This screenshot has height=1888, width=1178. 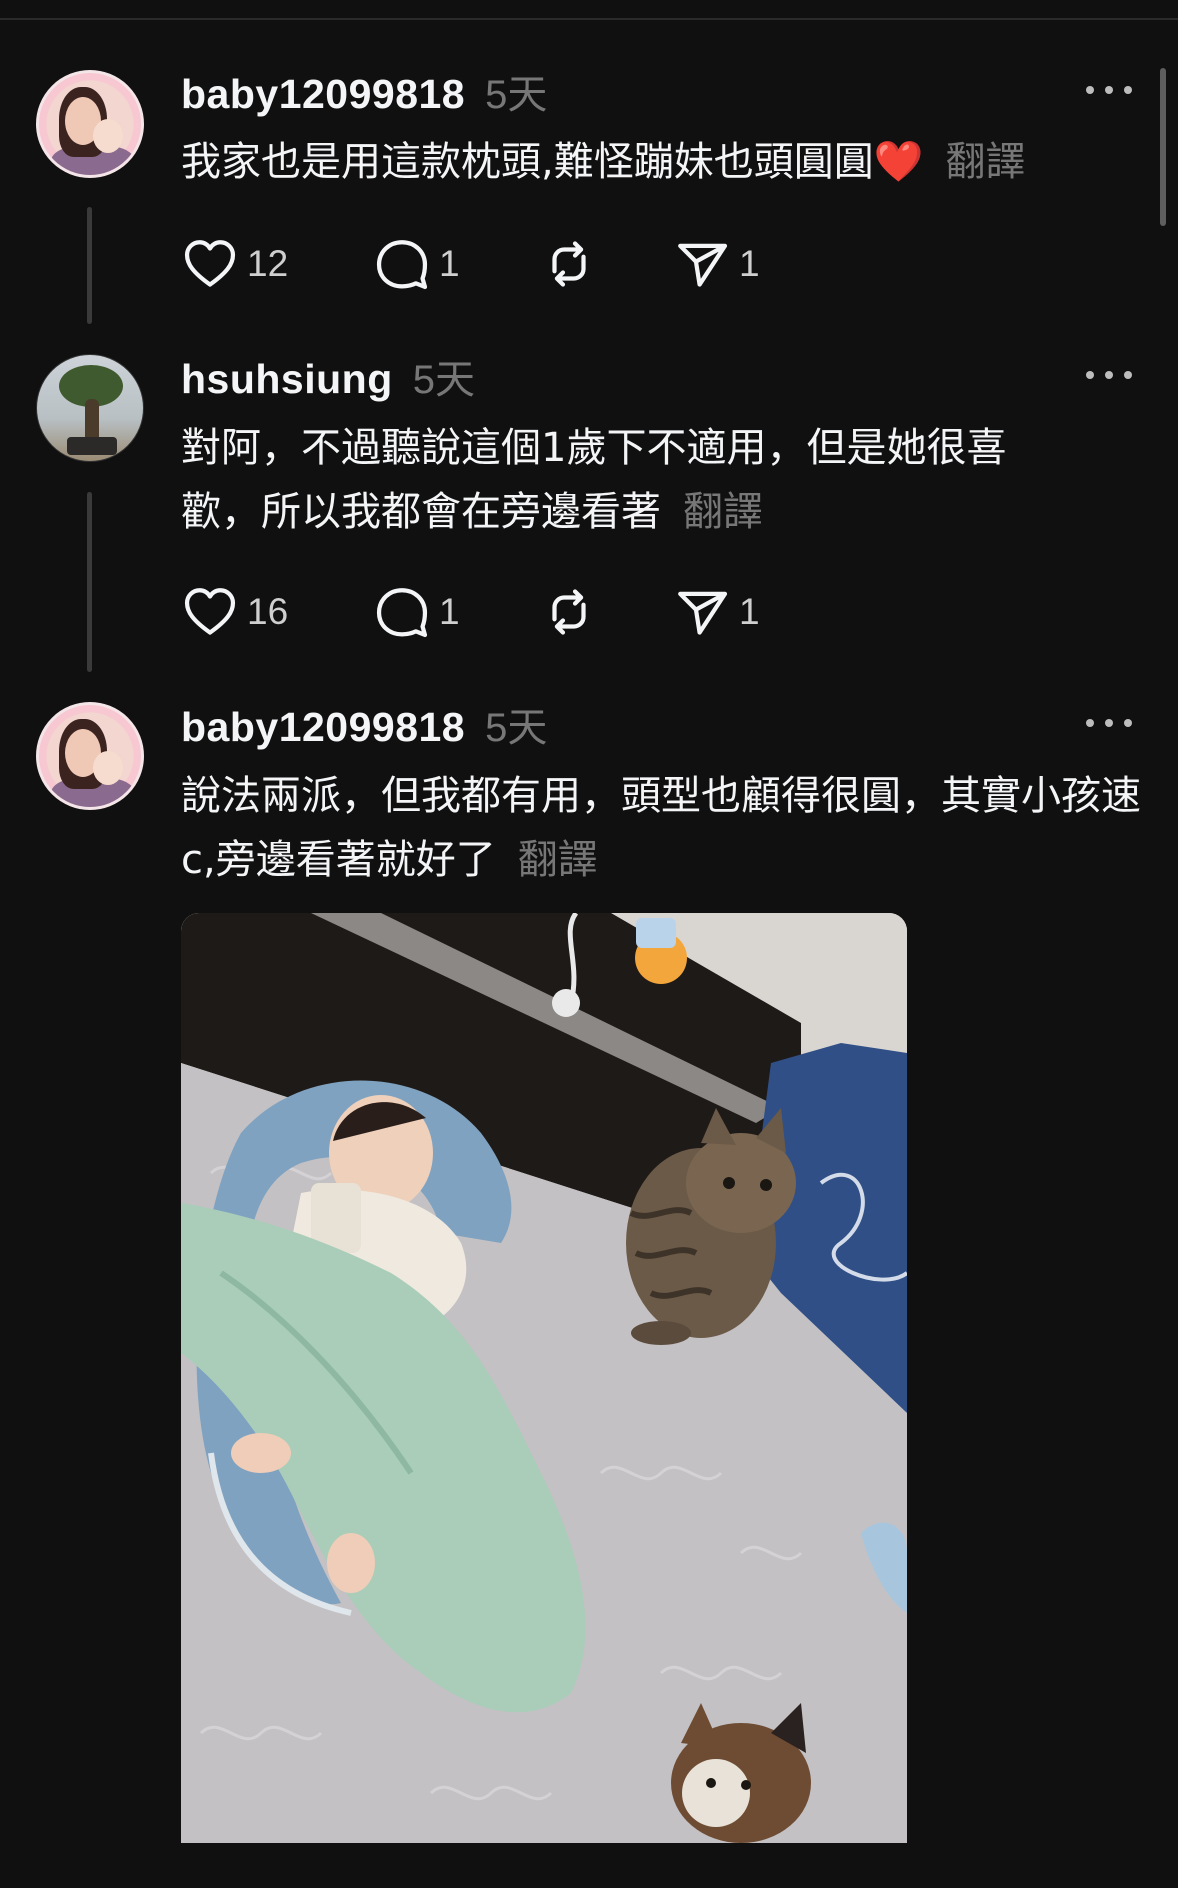 I want to click on like-count: 16, so click(x=268, y=611).